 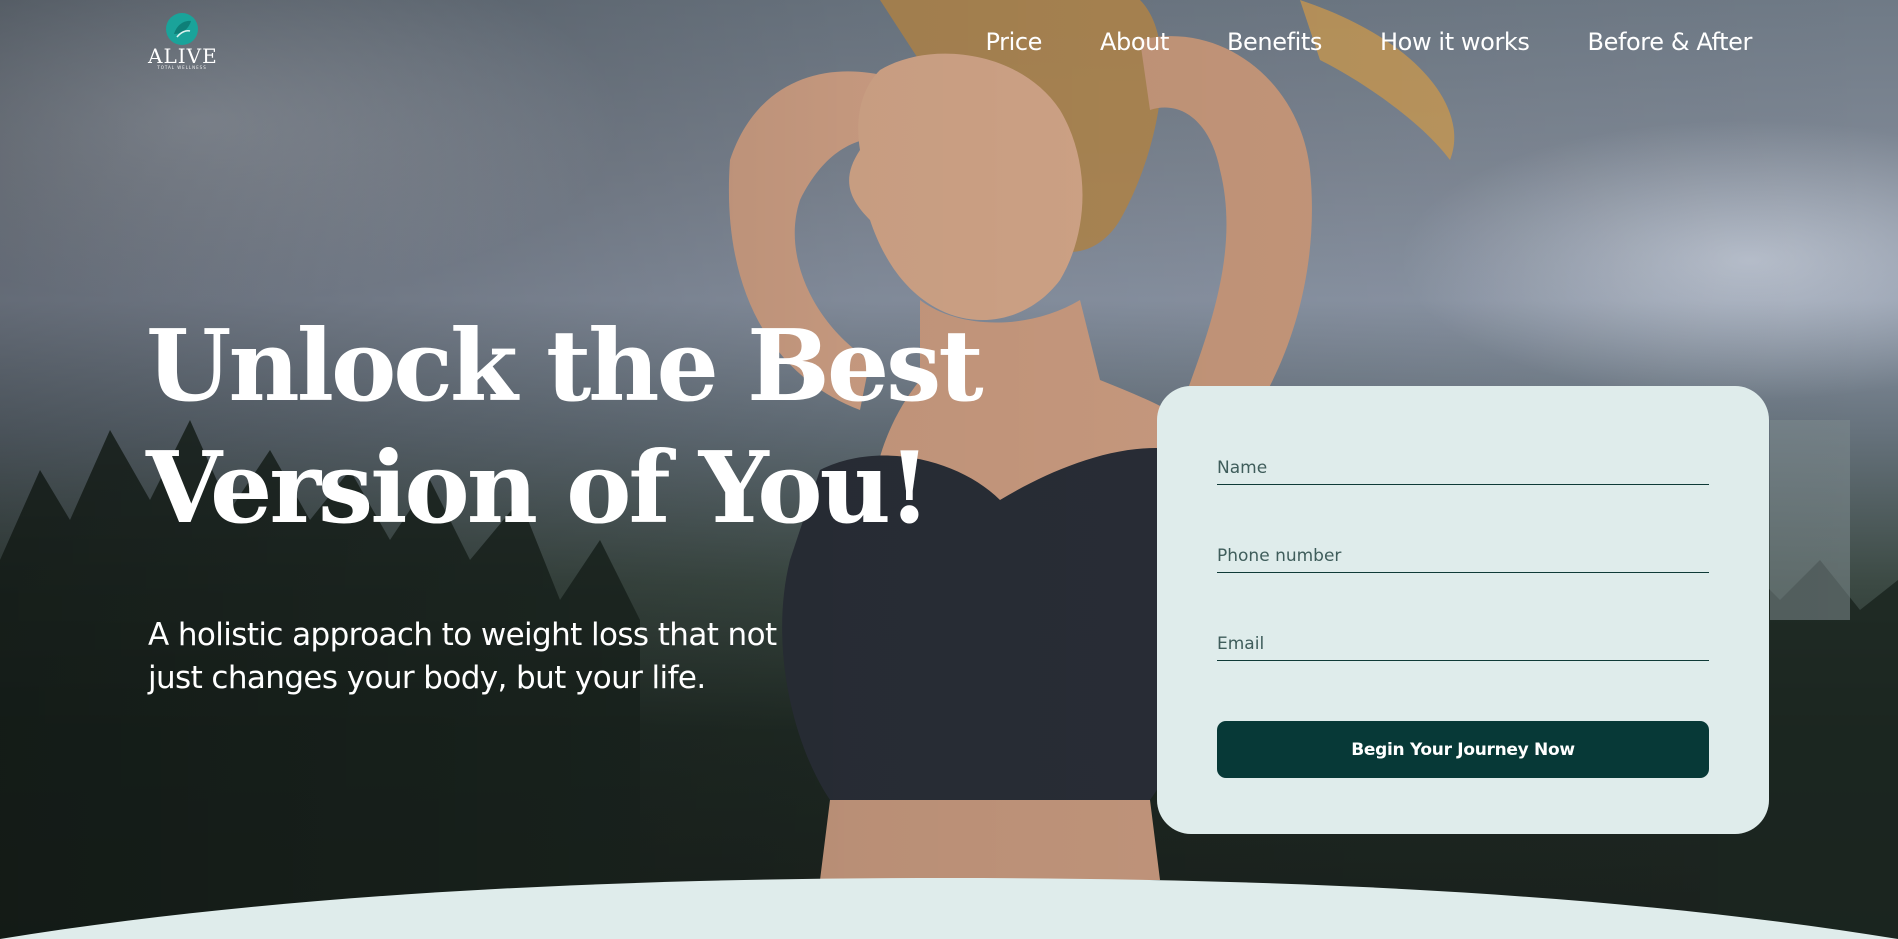 What do you see at coordinates (1463, 468) in the screenshot?
I see `name-input` at bounding box center [1463, 468].